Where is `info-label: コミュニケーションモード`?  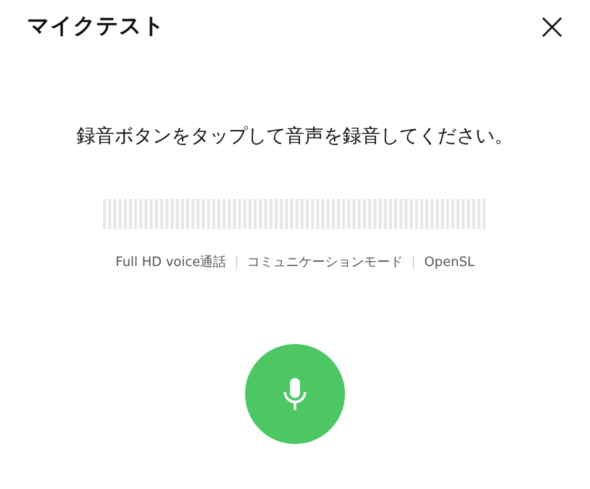 info-label: コミュニケーションモード is located at coordinates (325, 263).